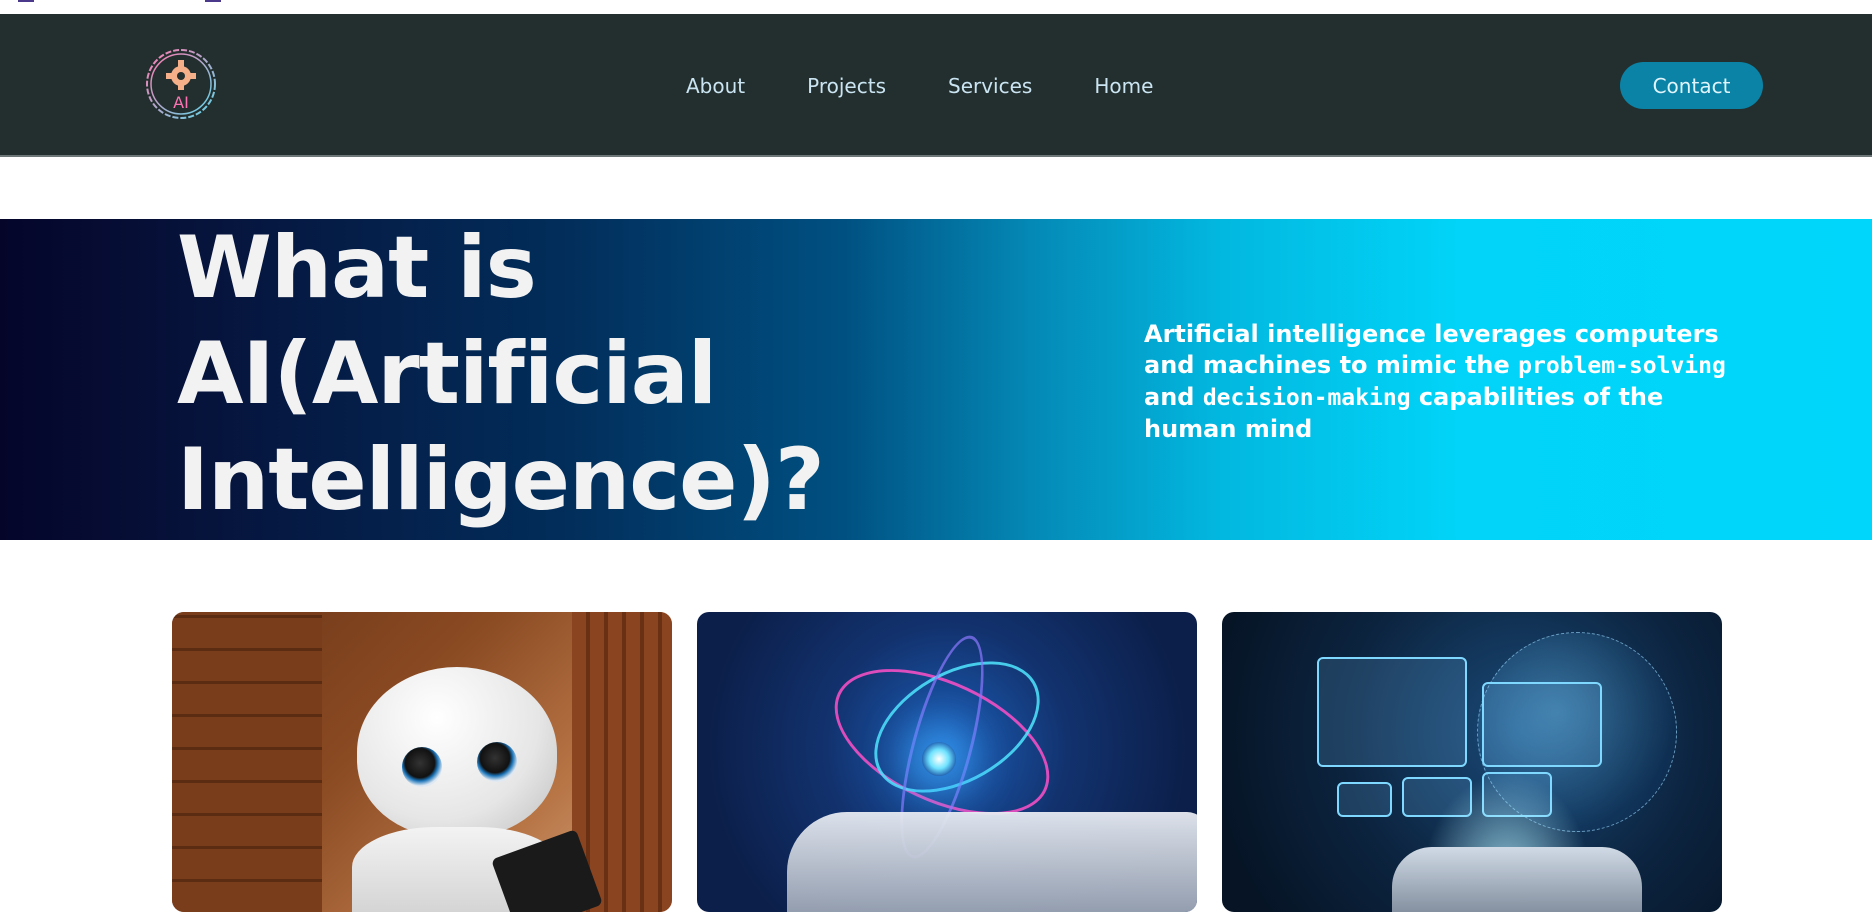 Image resolution: width=1872 pixels, height=912 pixels. I want to click on logo-text: AI, so click(181, 102).